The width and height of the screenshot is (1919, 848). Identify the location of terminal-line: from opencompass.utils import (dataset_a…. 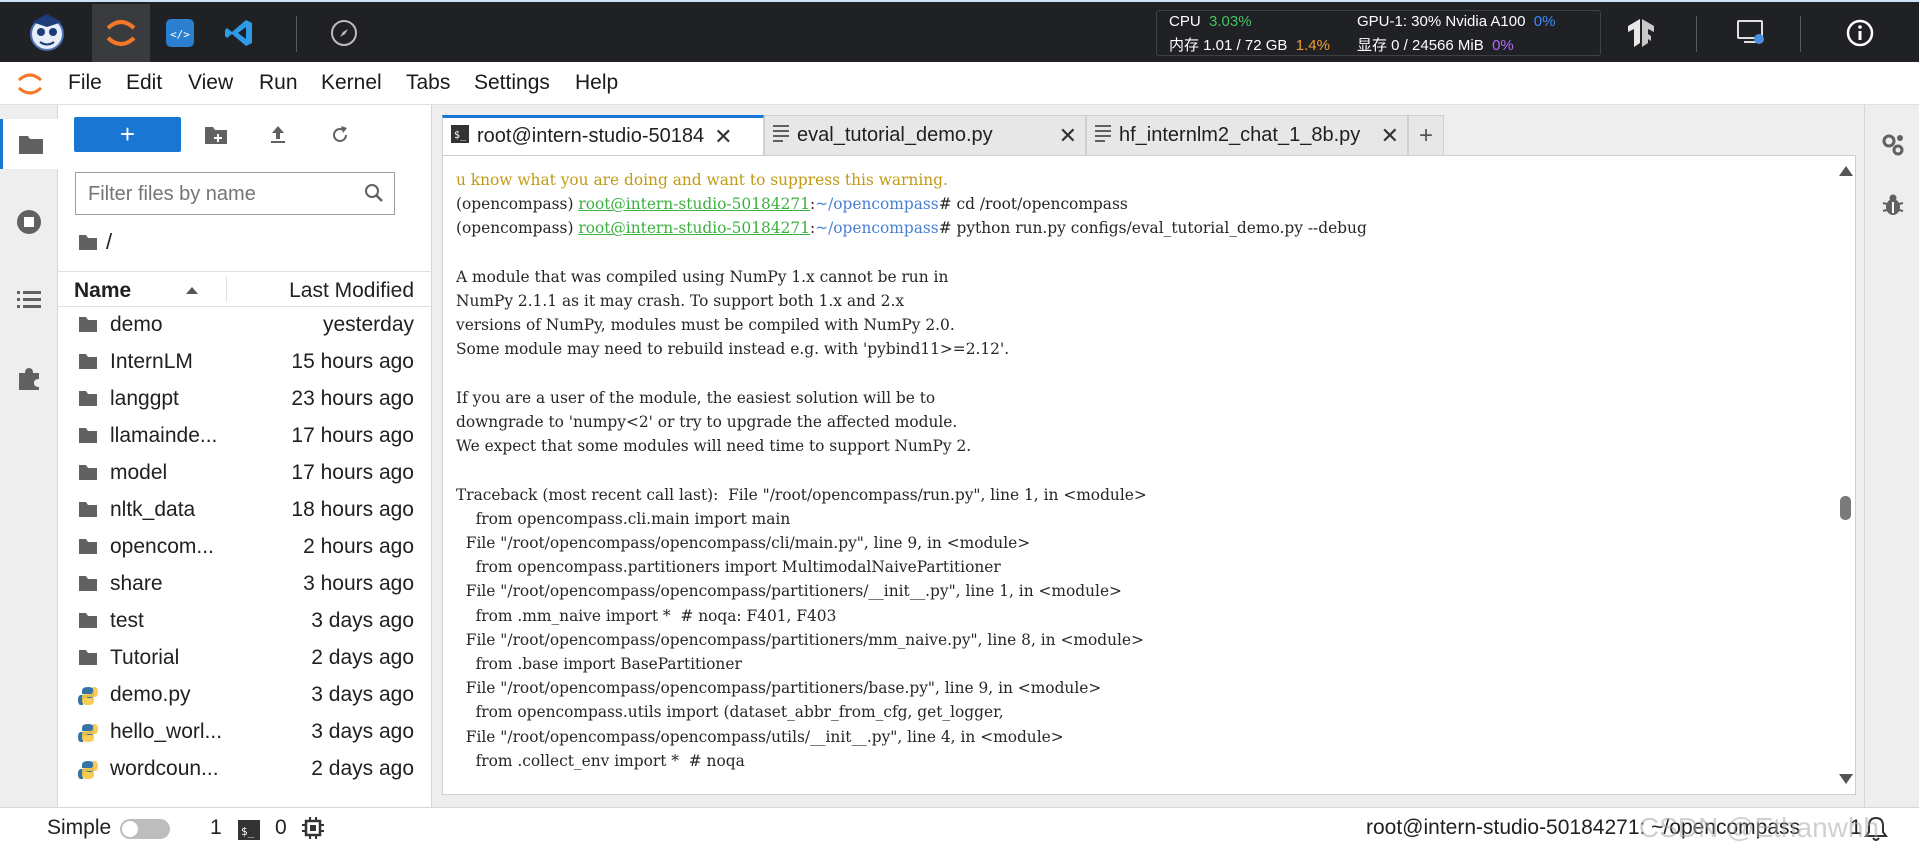
(730, 712).